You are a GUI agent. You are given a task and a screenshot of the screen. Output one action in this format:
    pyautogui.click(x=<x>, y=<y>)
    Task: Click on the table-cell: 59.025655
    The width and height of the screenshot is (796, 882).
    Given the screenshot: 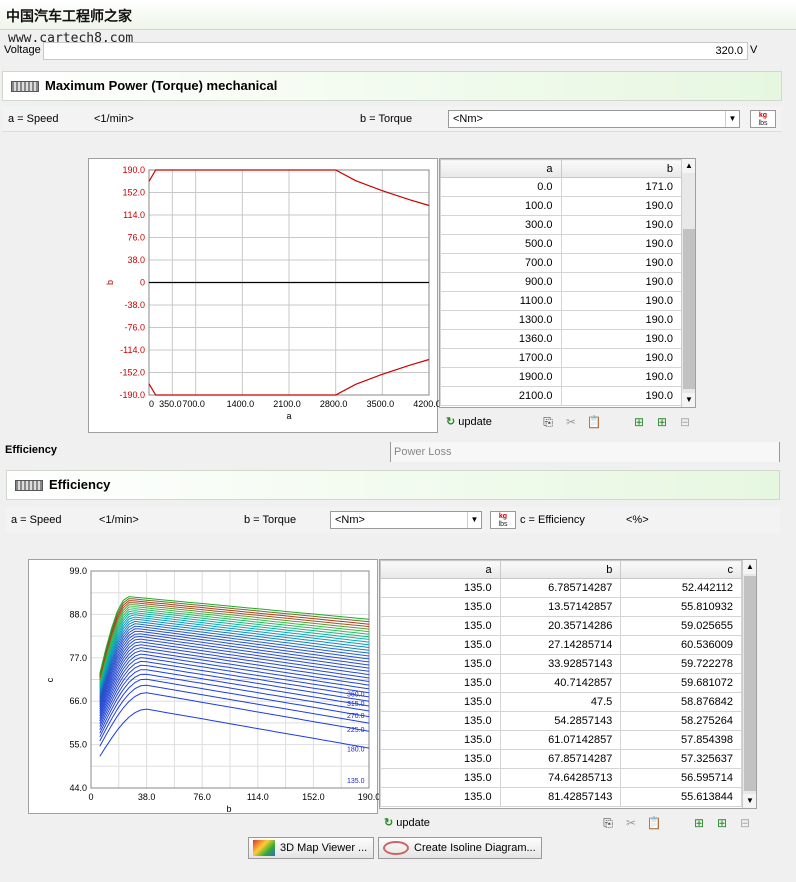 What is the action you would take?
    pyautogui.click(x=681, y=626)
    